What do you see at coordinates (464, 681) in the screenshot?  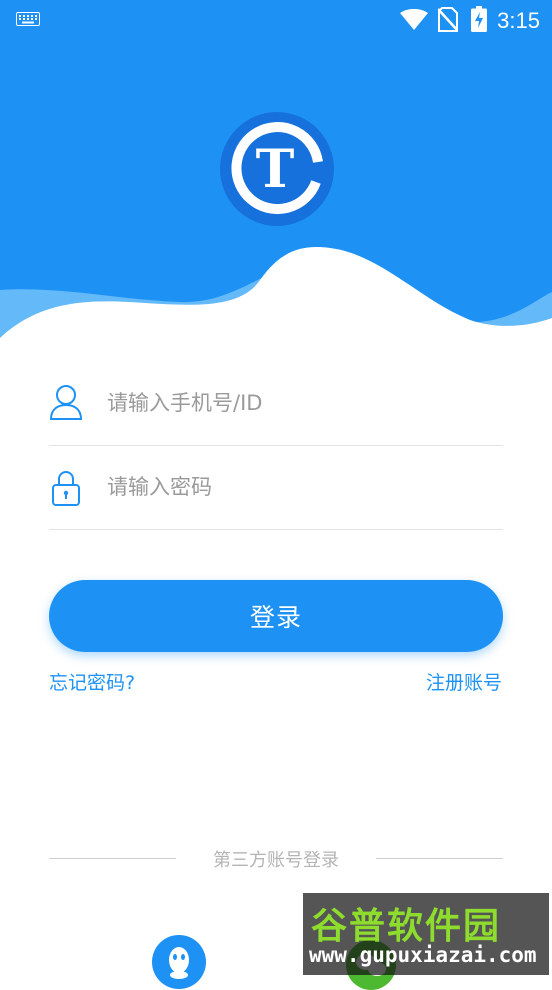 I see `register-link: 注册账号` at bounding box center [464, 681].